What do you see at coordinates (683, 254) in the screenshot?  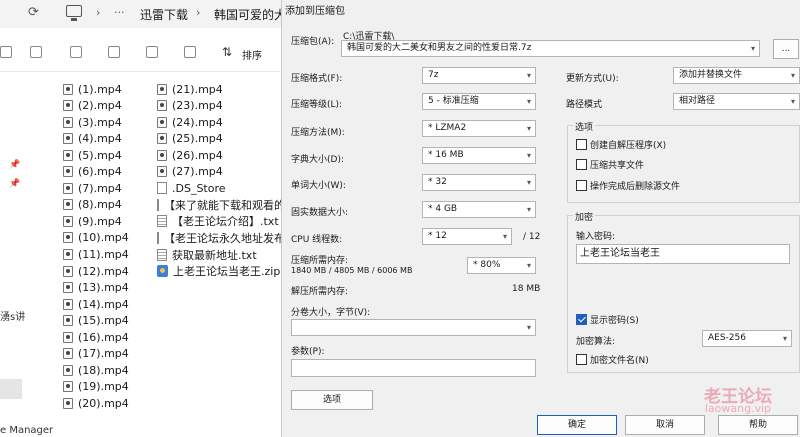 I see `password-input: 上老王论坛当老王` at bounding box center [683, 254].